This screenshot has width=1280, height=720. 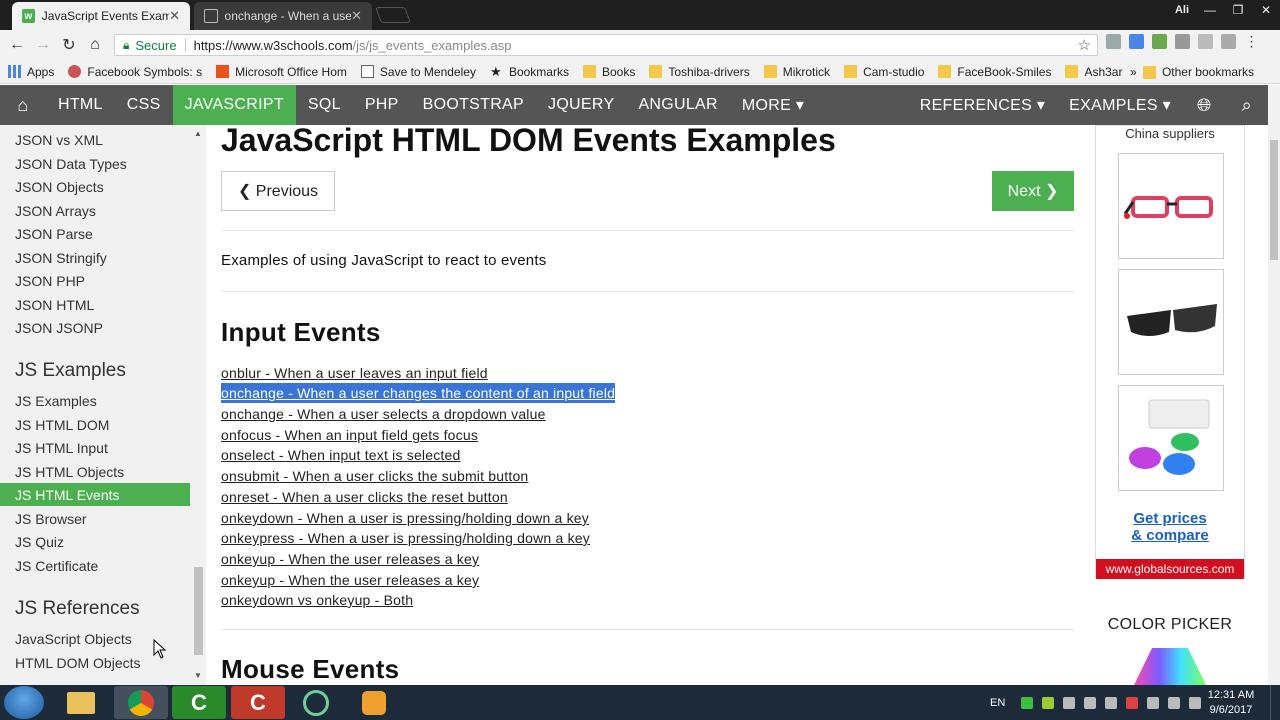 What do you see at coordinates (59, 328) in the screenshot?
I see `sidebar-item-json-jsonp: JSON JSONP` at bounding box center [59, 328].